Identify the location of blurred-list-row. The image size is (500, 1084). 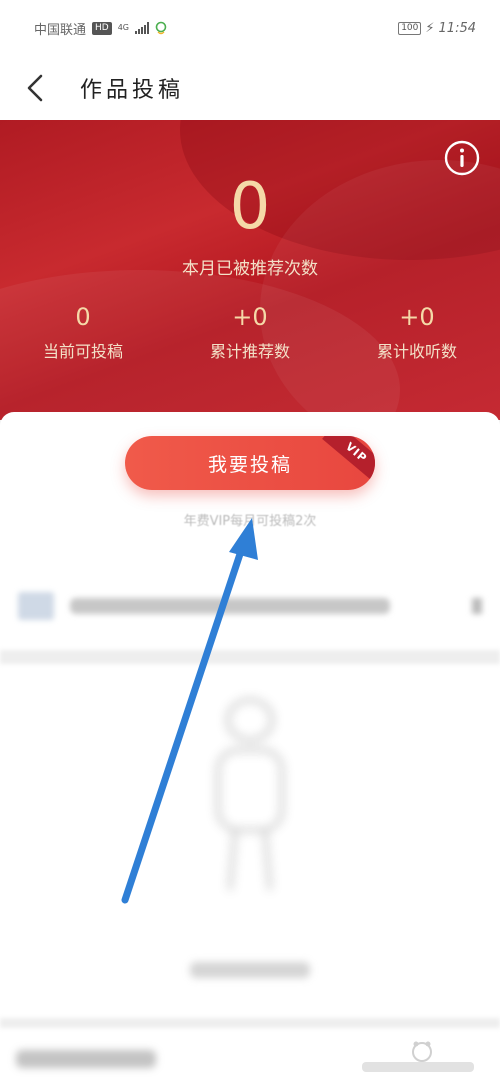
(250, 606).